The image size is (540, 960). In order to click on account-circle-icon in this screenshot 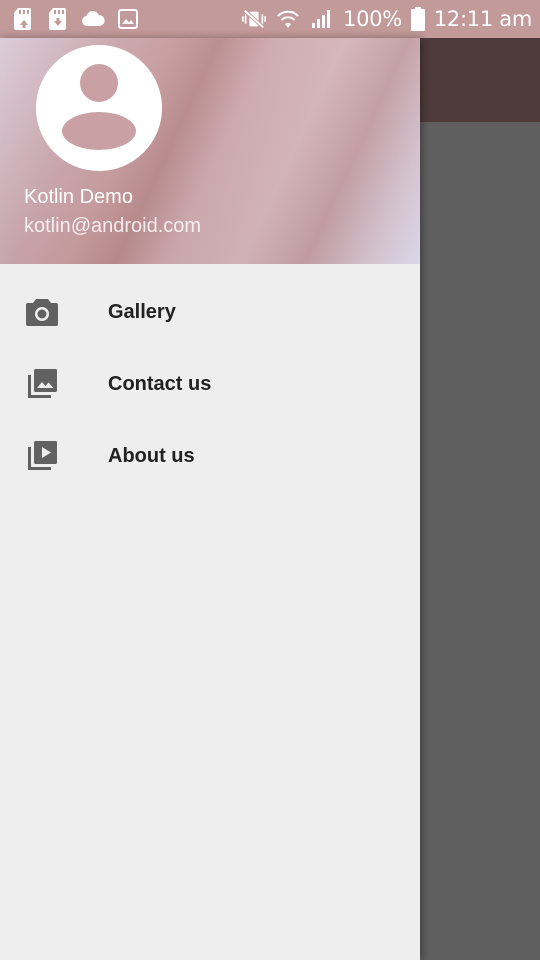, I will do `click(99, 108)`.